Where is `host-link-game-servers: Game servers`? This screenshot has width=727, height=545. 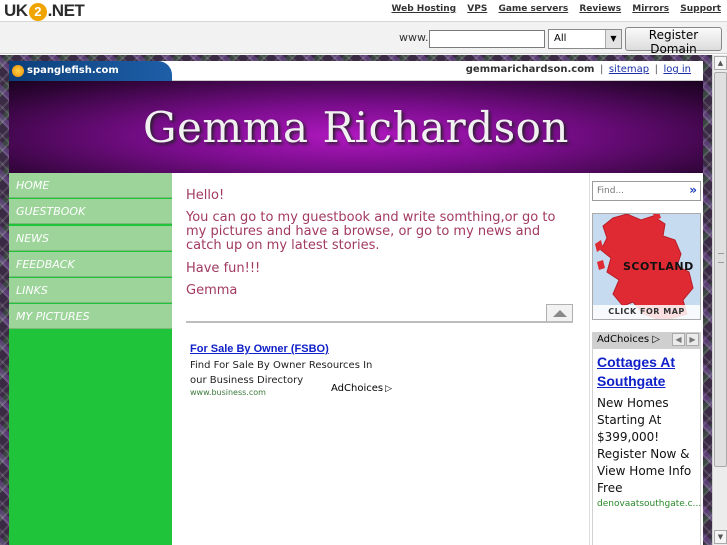 host-link-game-servers: Game servers is located at coordinates (533, 9).